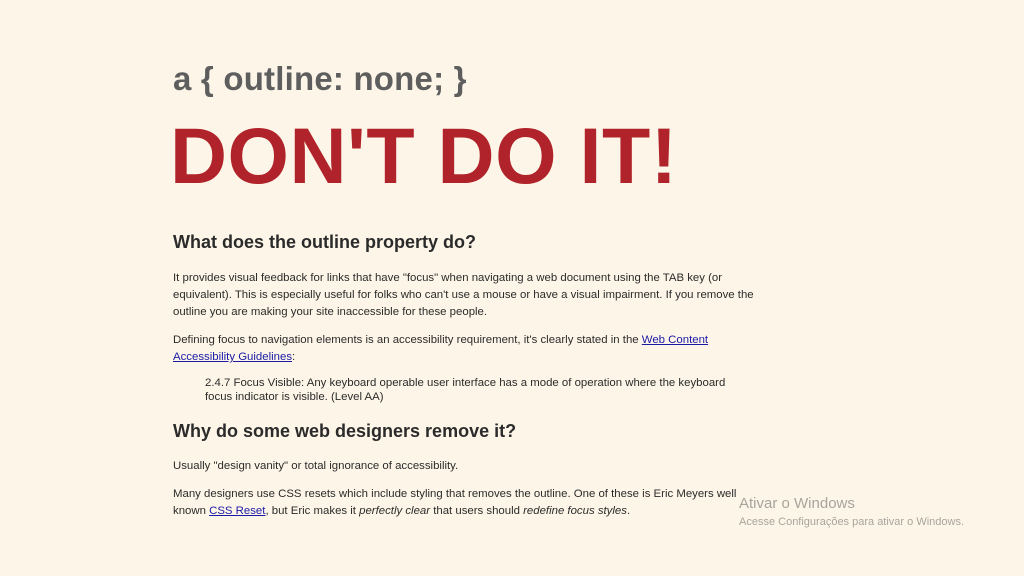  I want to click on paragraph-css-reset-text-3: that users should, so click(477, 511).